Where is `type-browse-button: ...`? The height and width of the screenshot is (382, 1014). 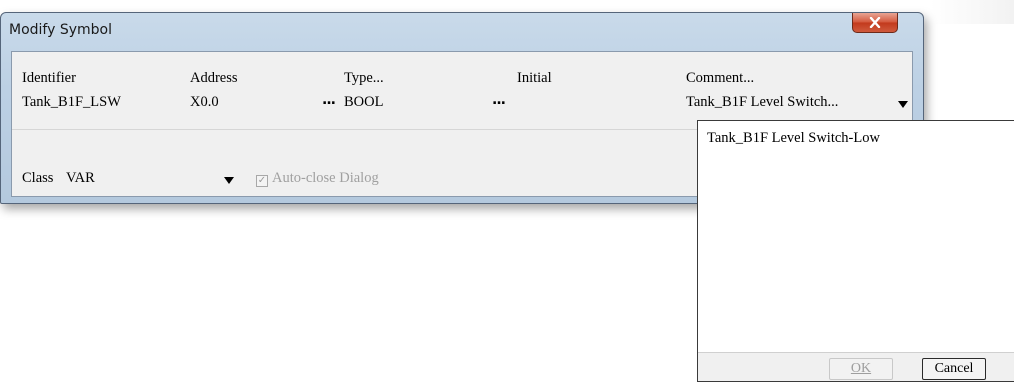 type-browse-button: ... is located at coordinates (499, 100).